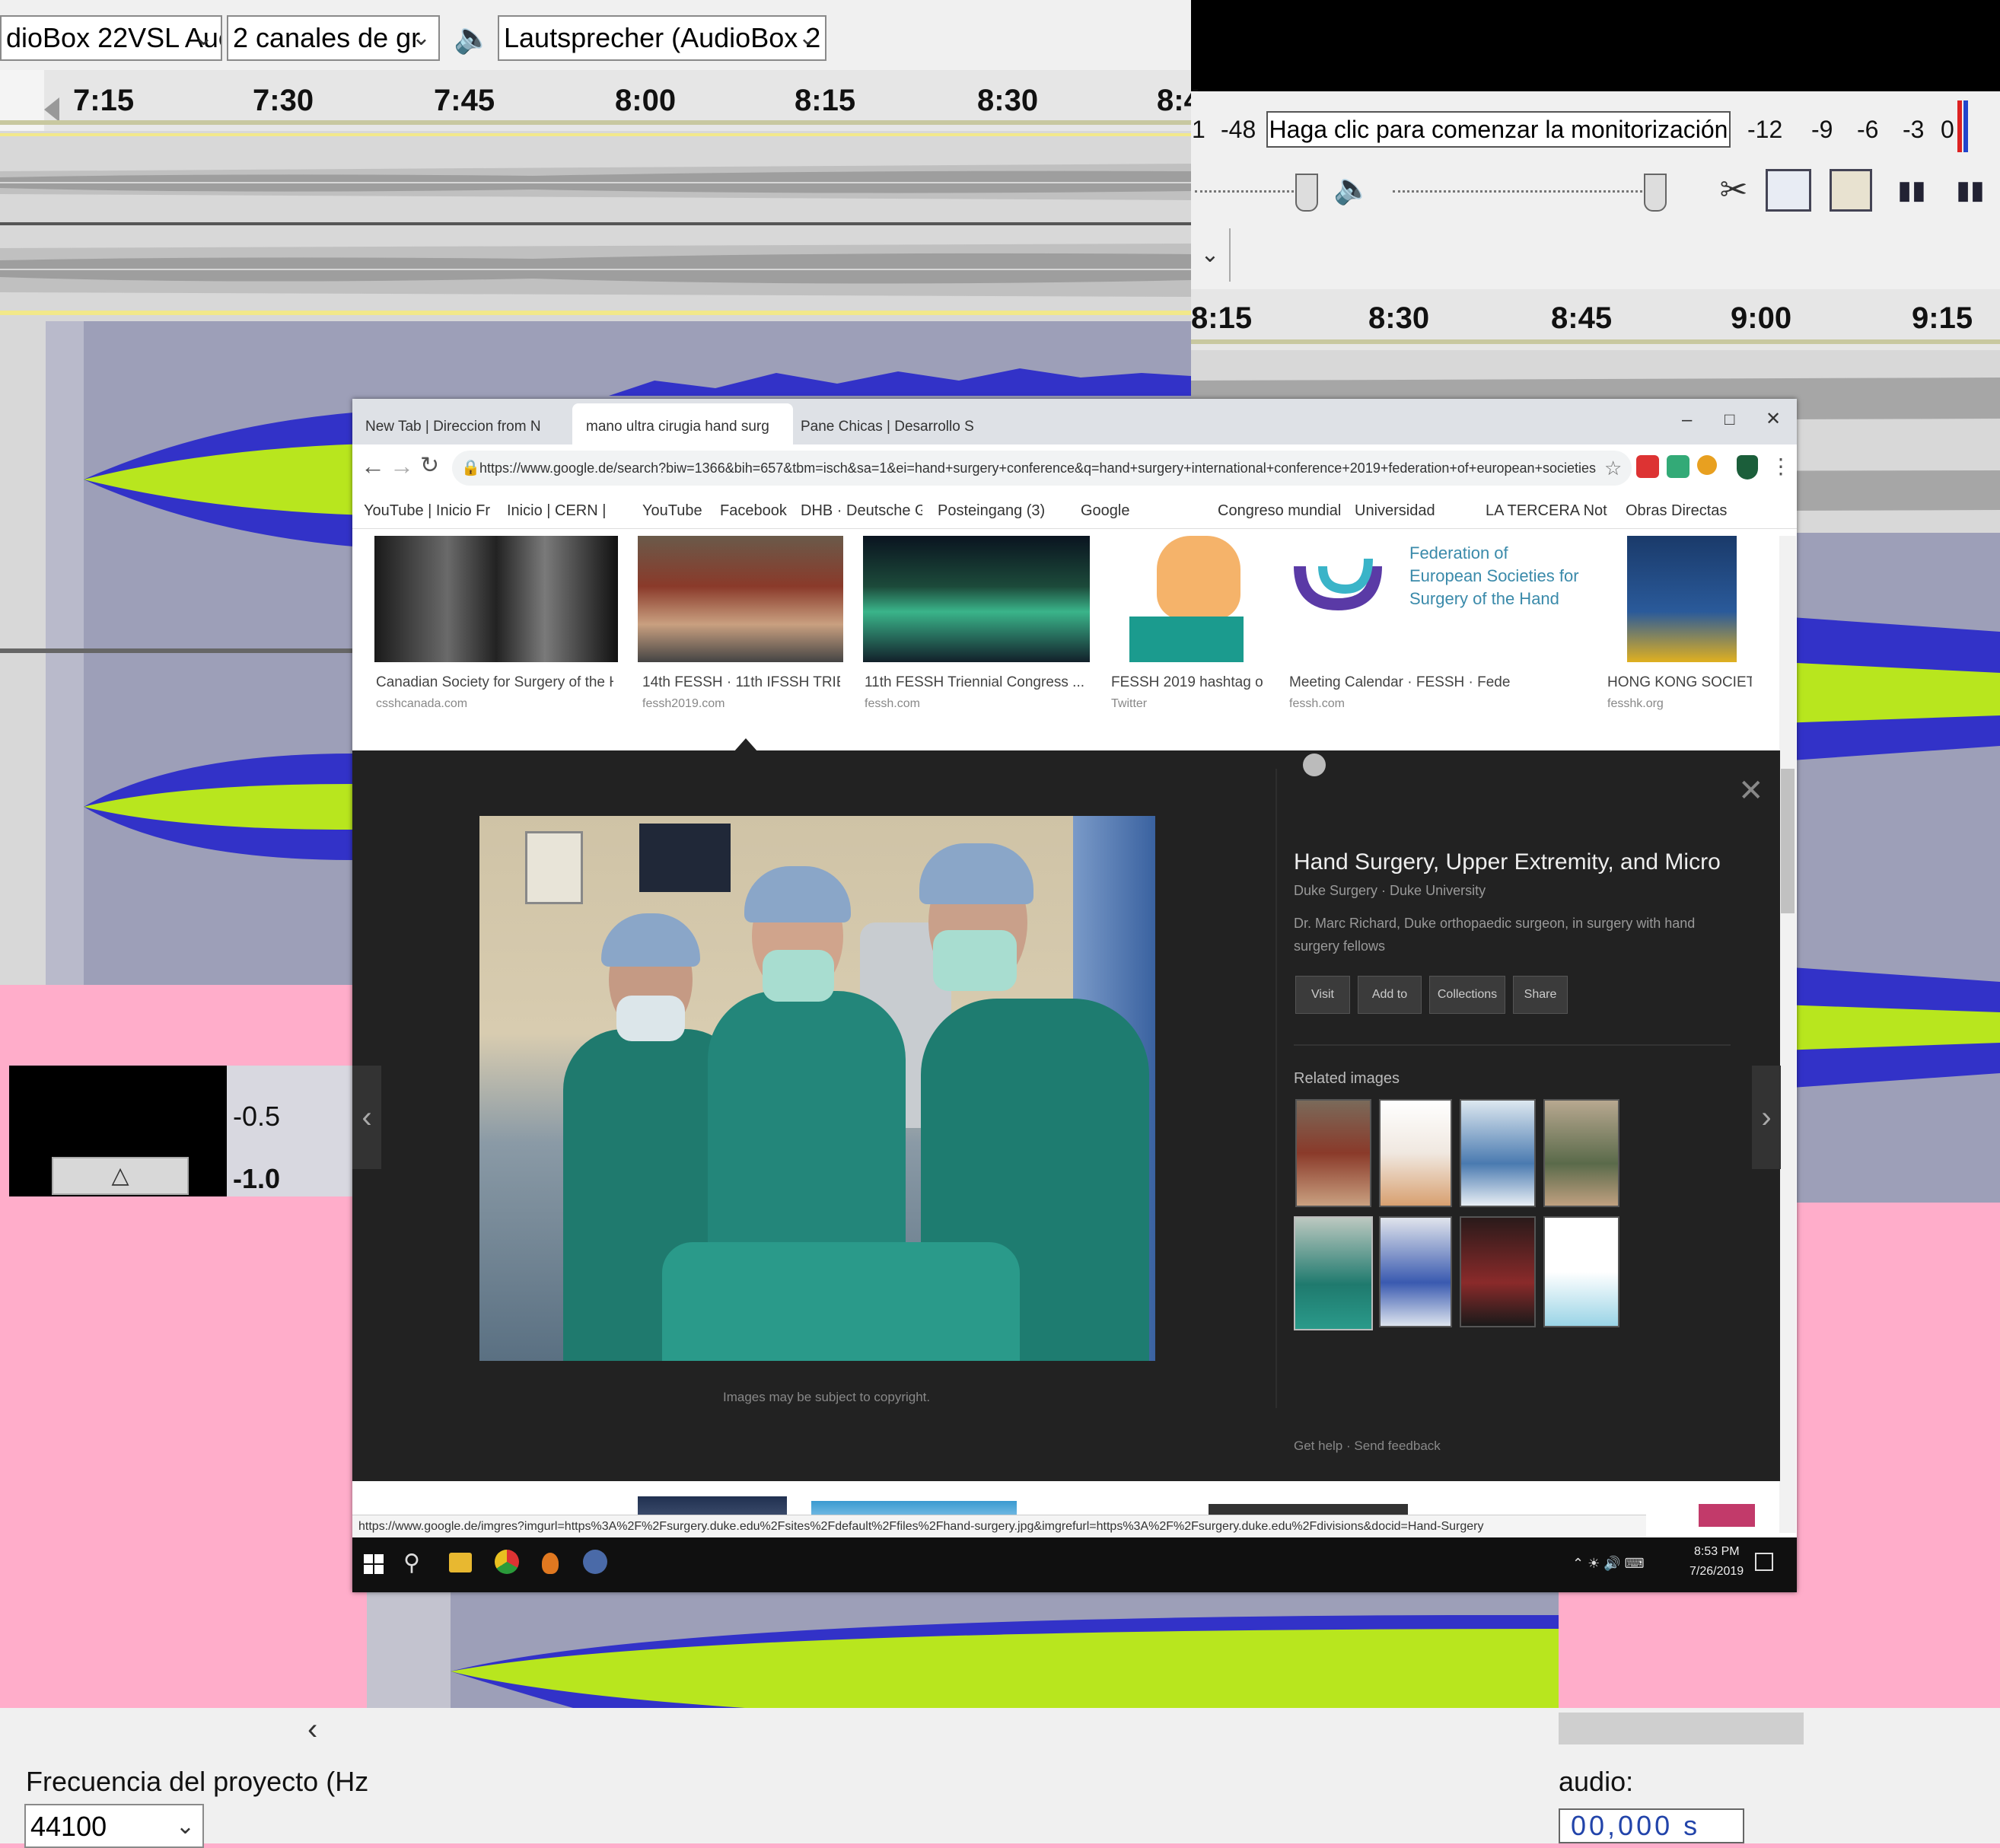  Describe the element at coordinates (755, 511) in the screenshot. I see `bookmark-item: Facebook` at that location.